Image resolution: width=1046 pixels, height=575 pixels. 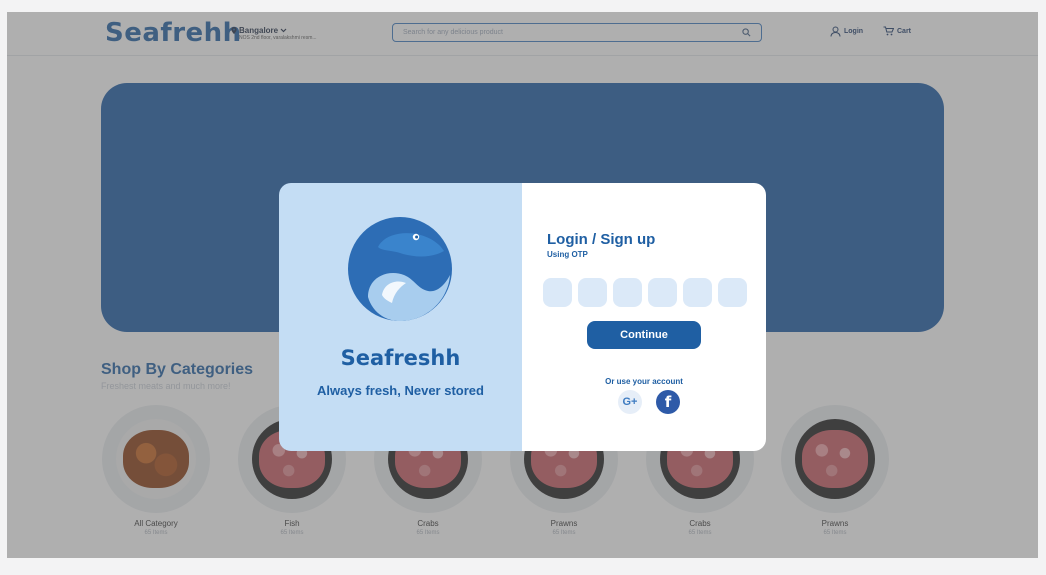 What do you see at coordinates (601, 239) in the screenshot?
I see `login-title: Login / Sign up` at bounding box center [601, 239].